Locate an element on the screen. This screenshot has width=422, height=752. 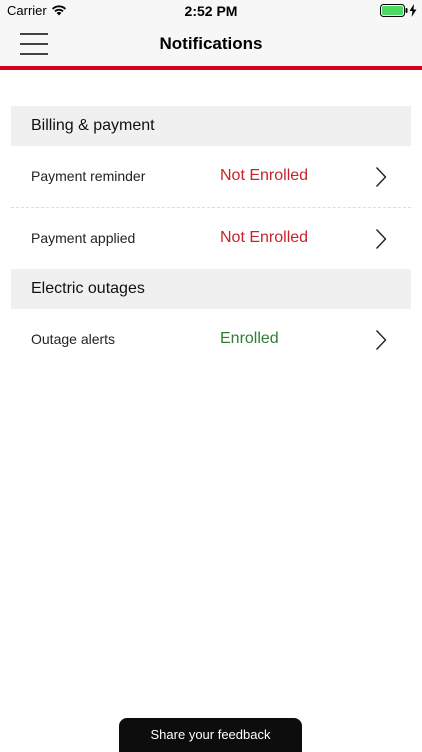
status-time: 2:52 PM is located at coordinates (211, 11).